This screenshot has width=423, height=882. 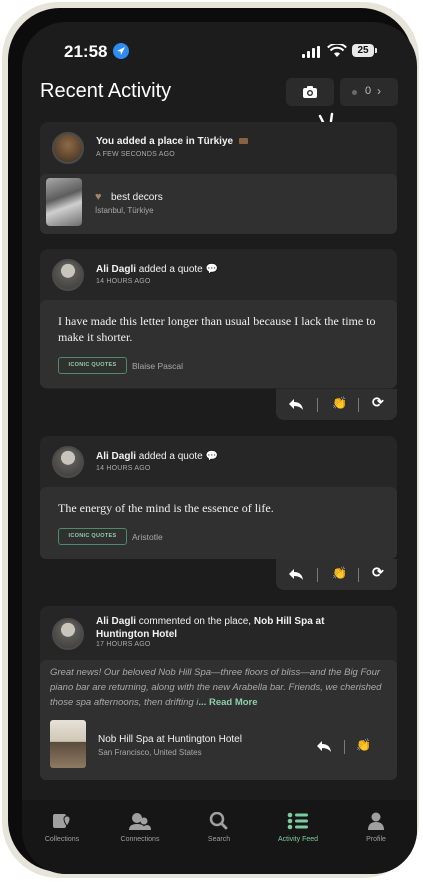 I want to click on profile-icon, so click(x=376, y=821).